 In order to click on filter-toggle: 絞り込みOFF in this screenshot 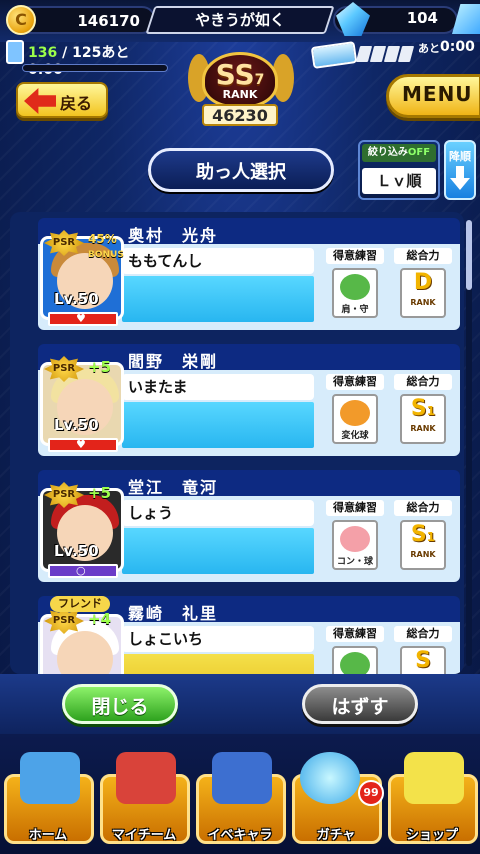, I will do `click(399, 153)`.